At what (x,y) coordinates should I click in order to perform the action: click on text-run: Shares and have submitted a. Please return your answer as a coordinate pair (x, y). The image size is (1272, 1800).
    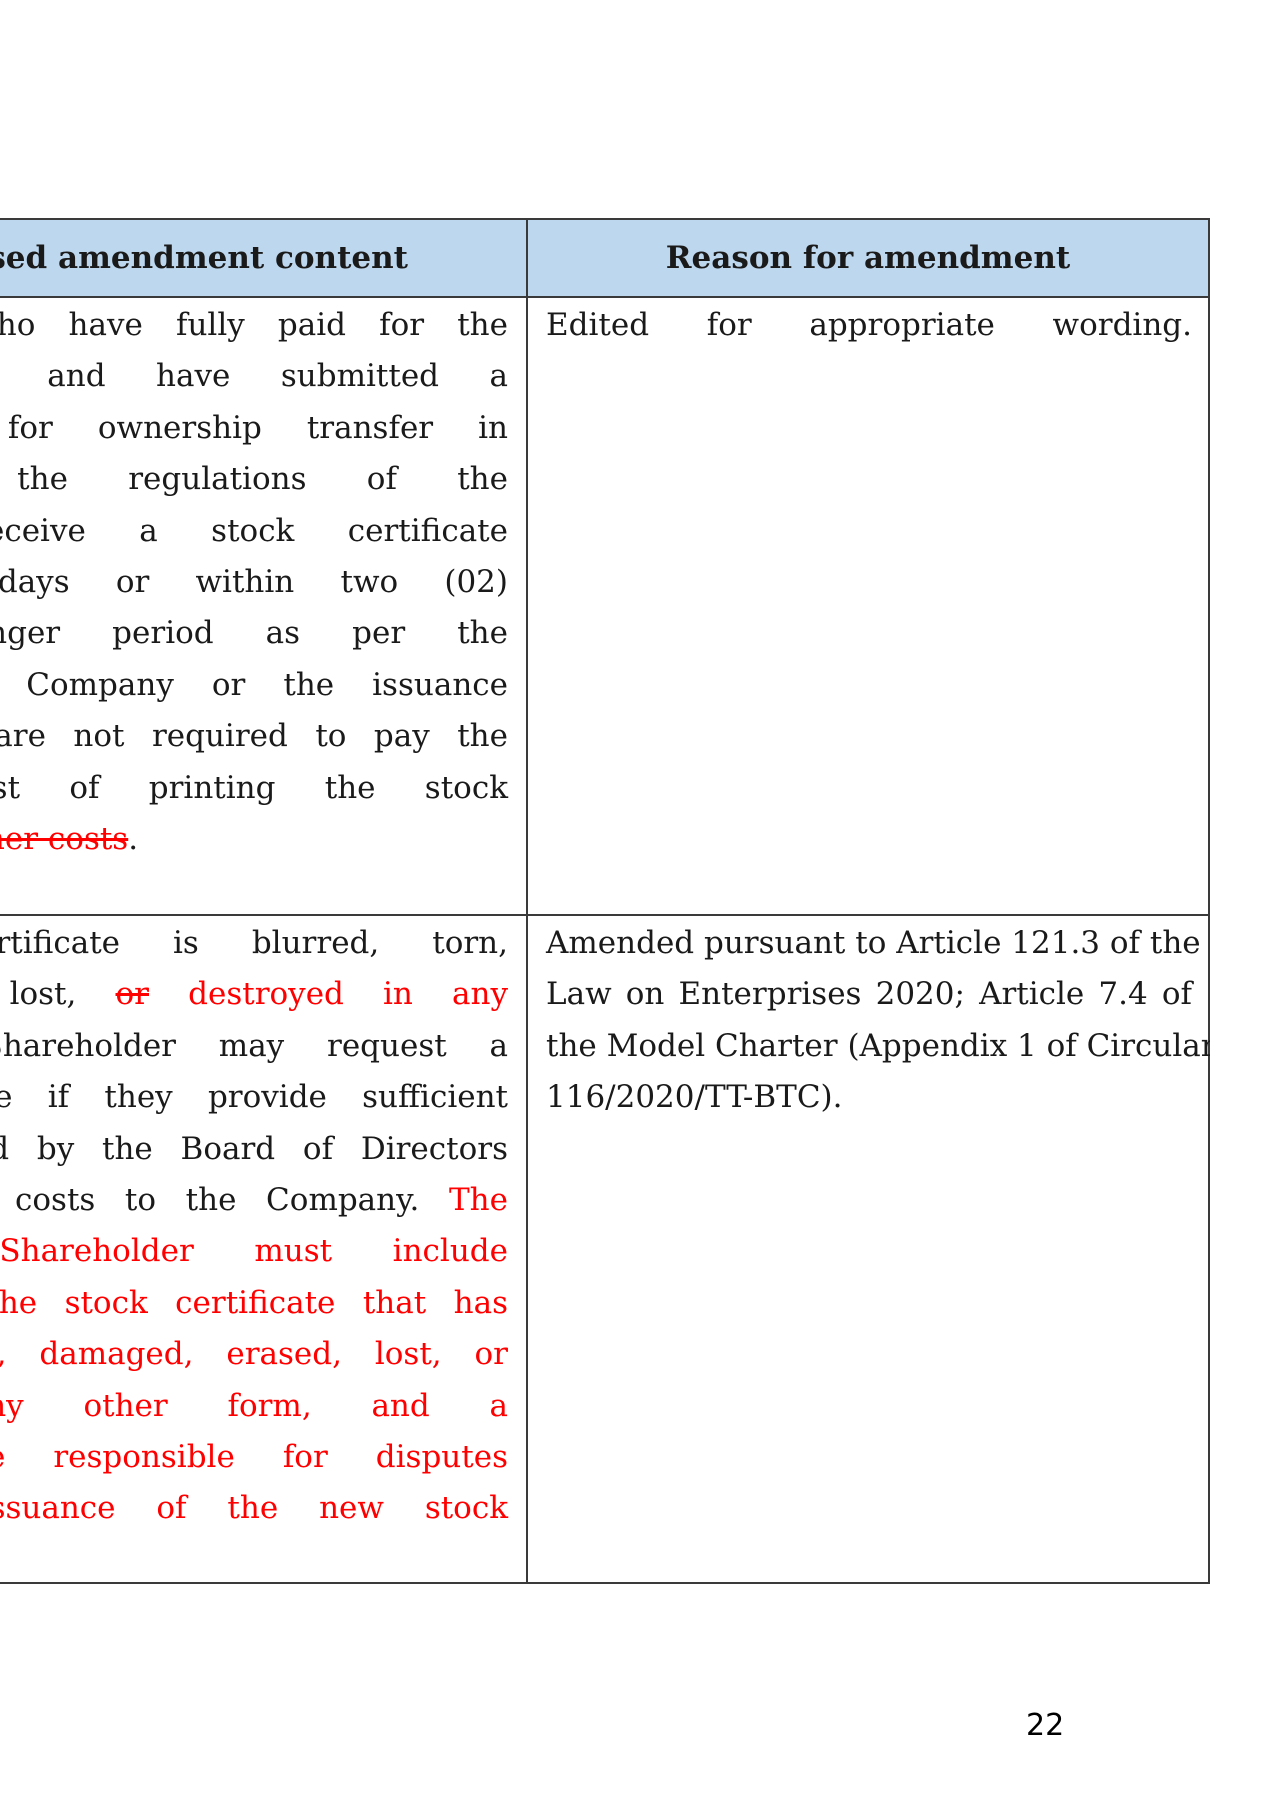
    Looking at the image, I should click on (254, 376).